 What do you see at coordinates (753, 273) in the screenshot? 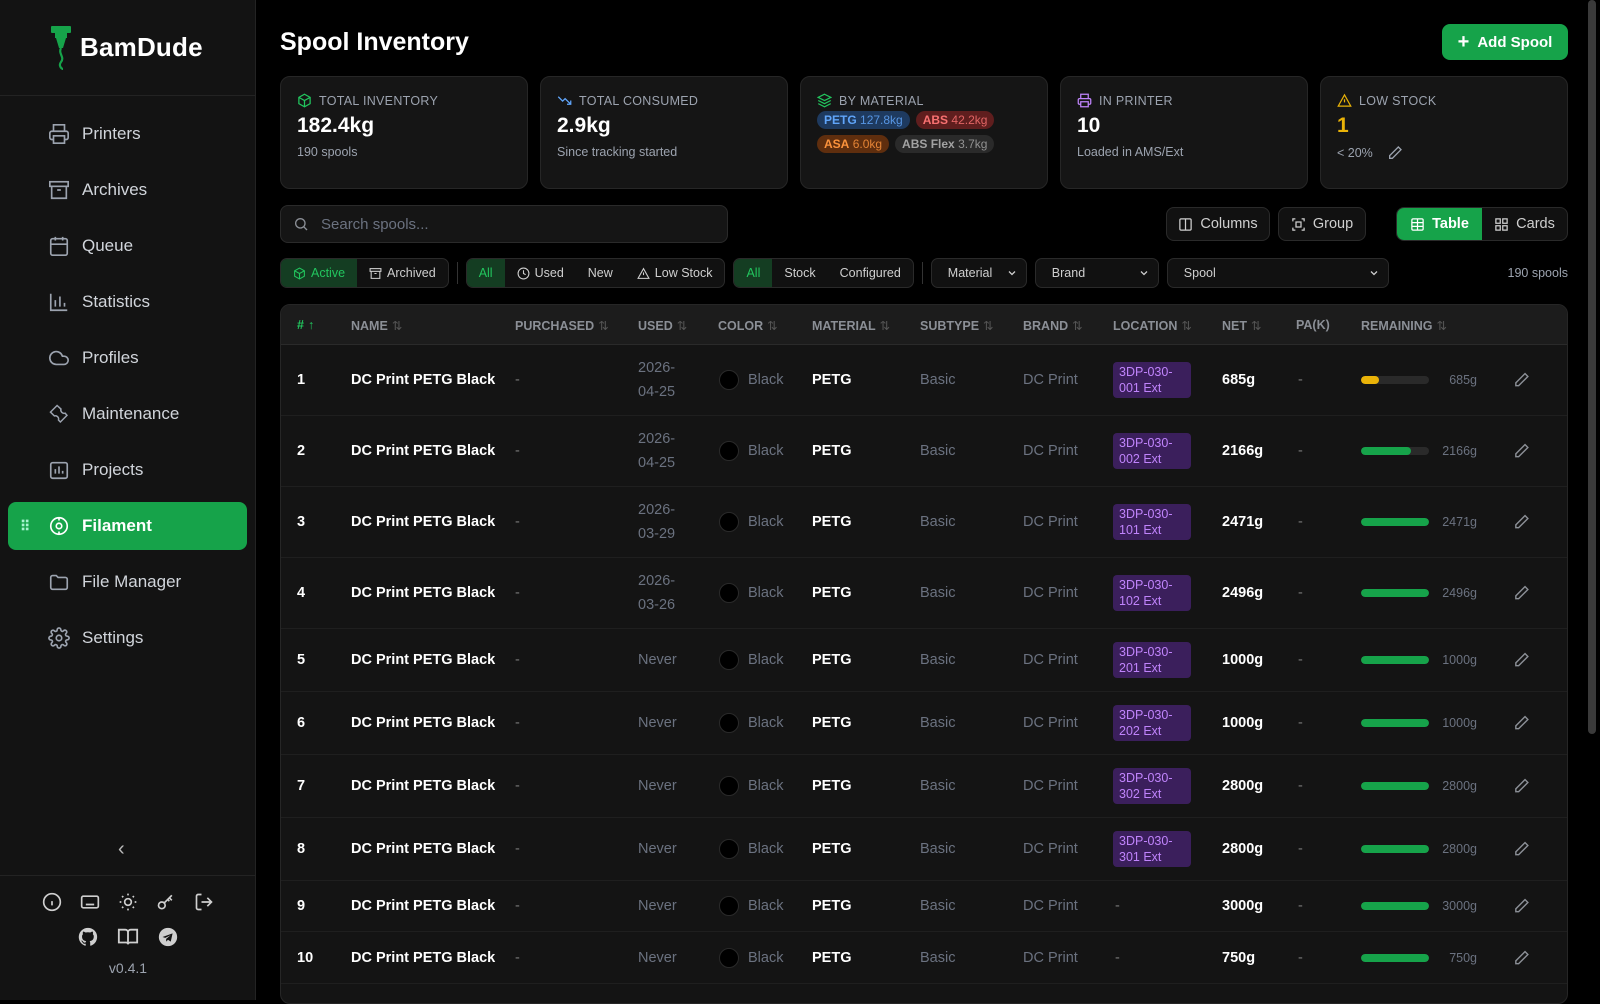
I see `filter-stock-all: All` at bounding box center [753, 273].